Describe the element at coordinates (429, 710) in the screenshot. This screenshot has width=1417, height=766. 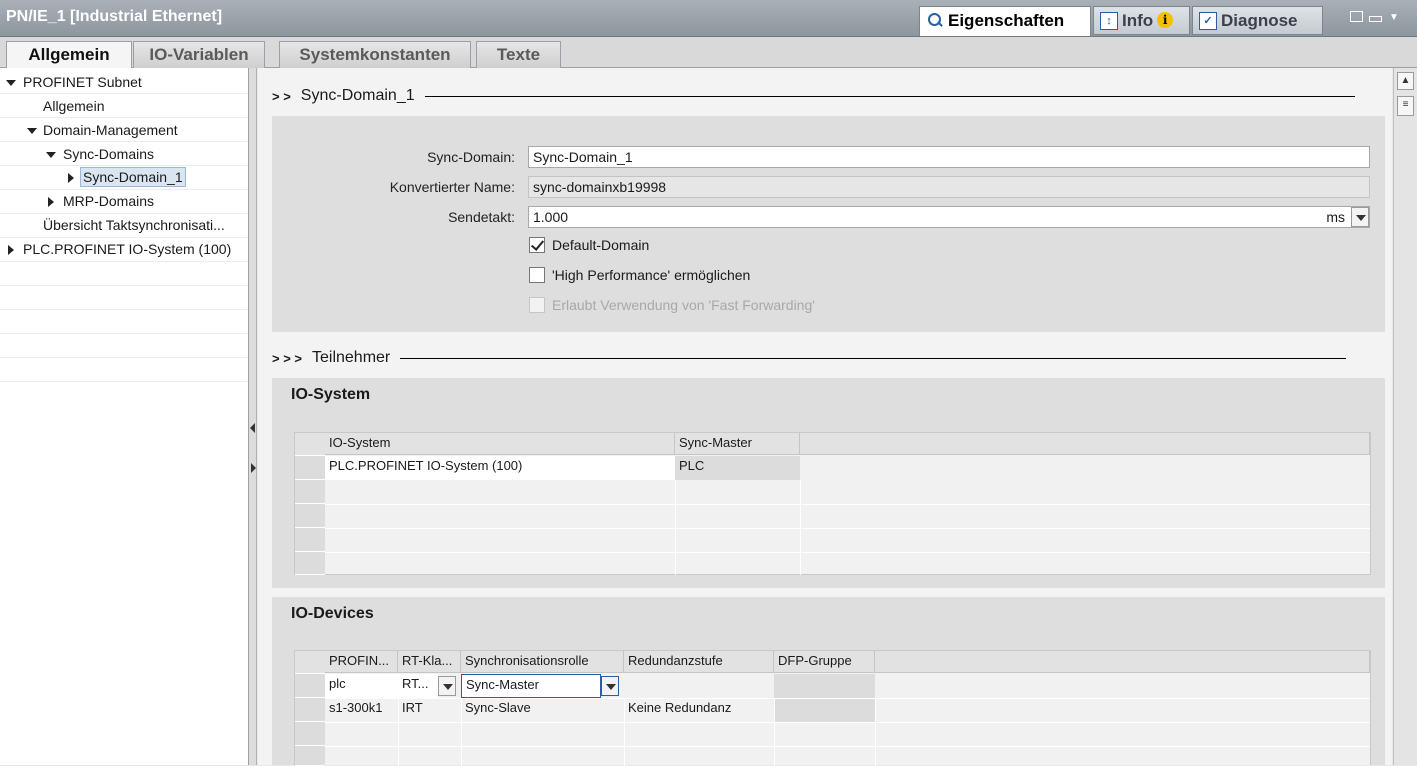
I see `table-cell: IRT` at that location.